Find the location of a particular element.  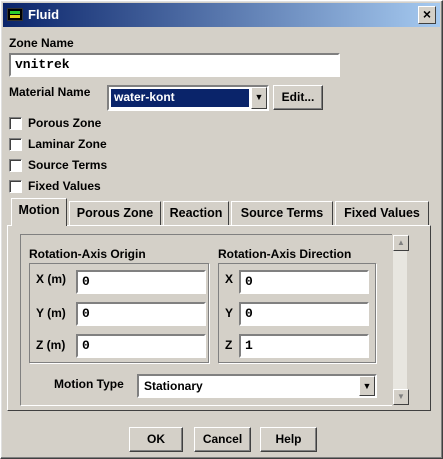

close-button: × is located at coordinates (427, 15).